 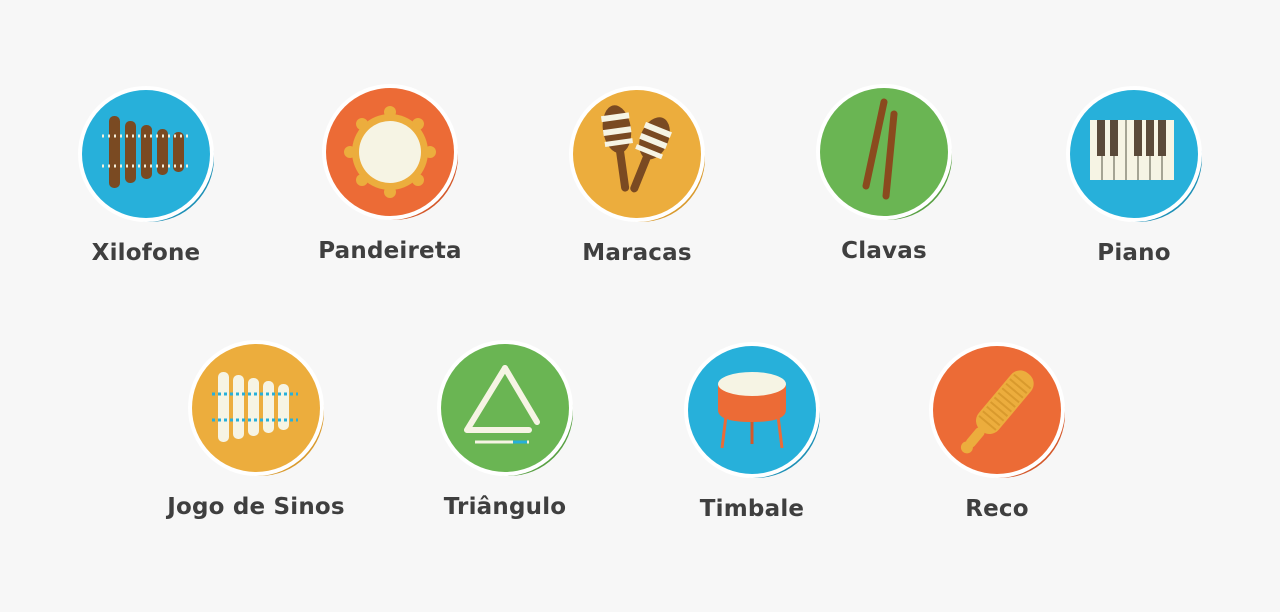 What do you see at coordinates (997, 410) in the screenshot?
I see `guiro-icon` at bounding box center [997, 410].